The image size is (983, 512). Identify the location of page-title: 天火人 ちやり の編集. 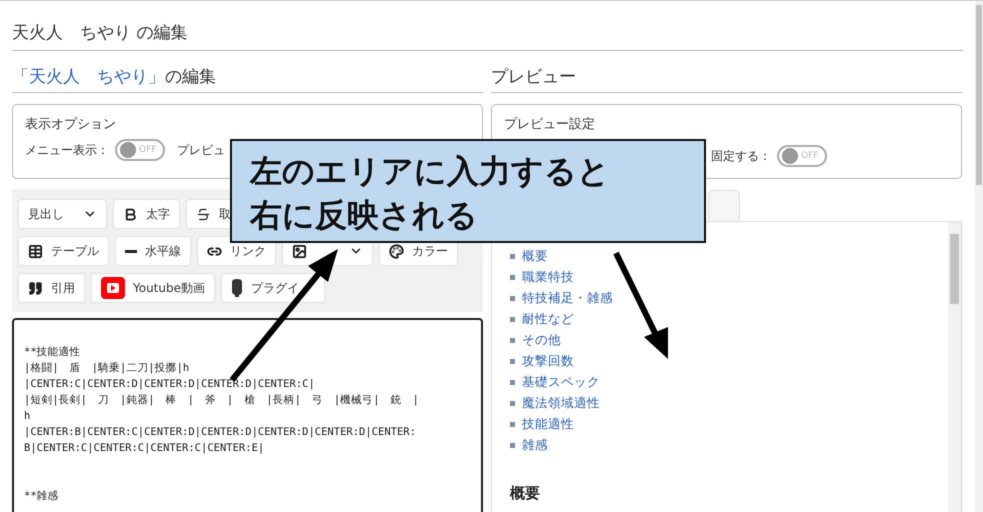
(487, 36).